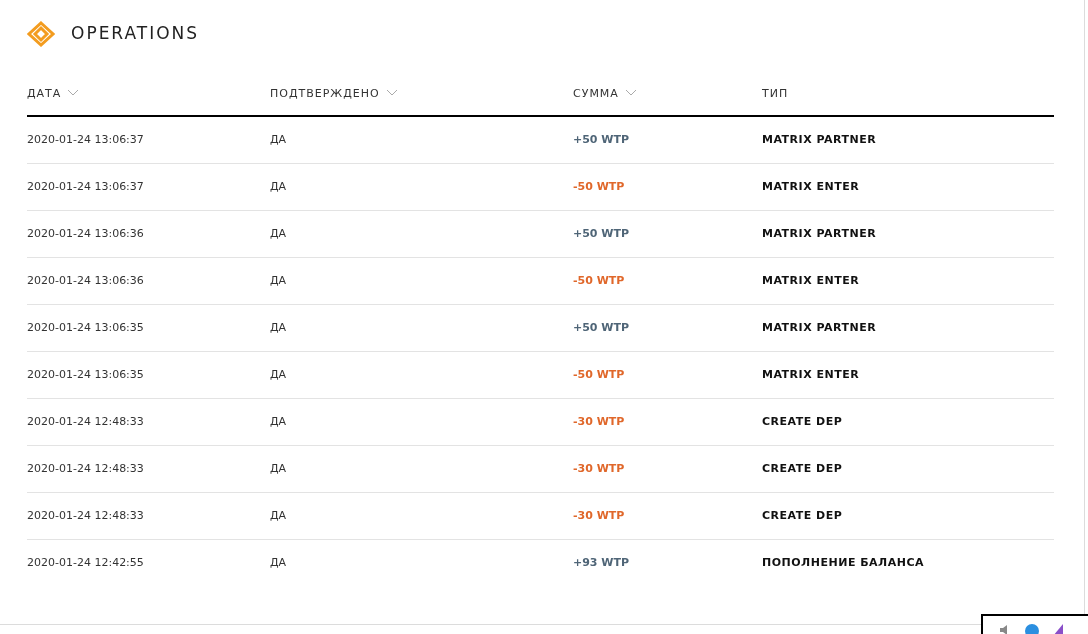 The width and height of the screenshot is (1088, 634). I want to click on amount-cell: +93 WTP, so click(601, 562).